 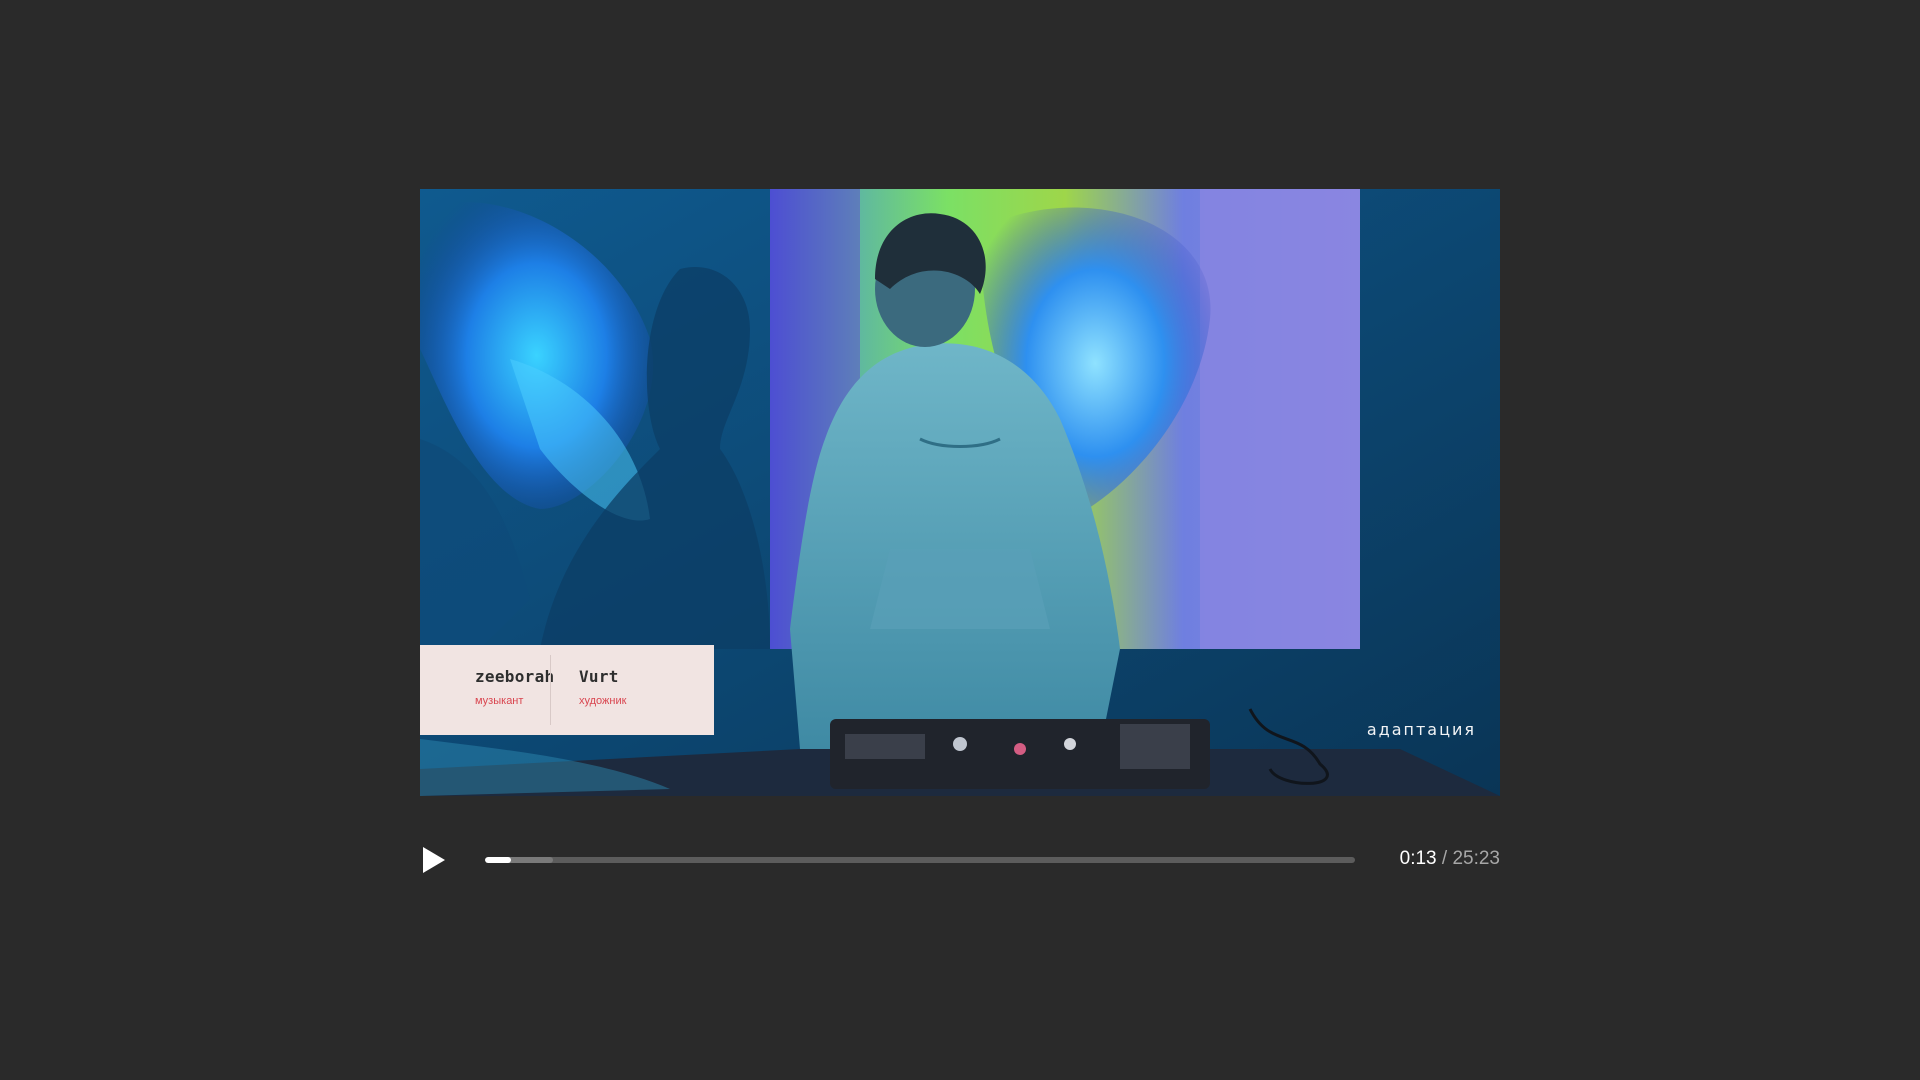 I want to click on player-controls: 0:13 / 25:23, so click(x=960, y=860).